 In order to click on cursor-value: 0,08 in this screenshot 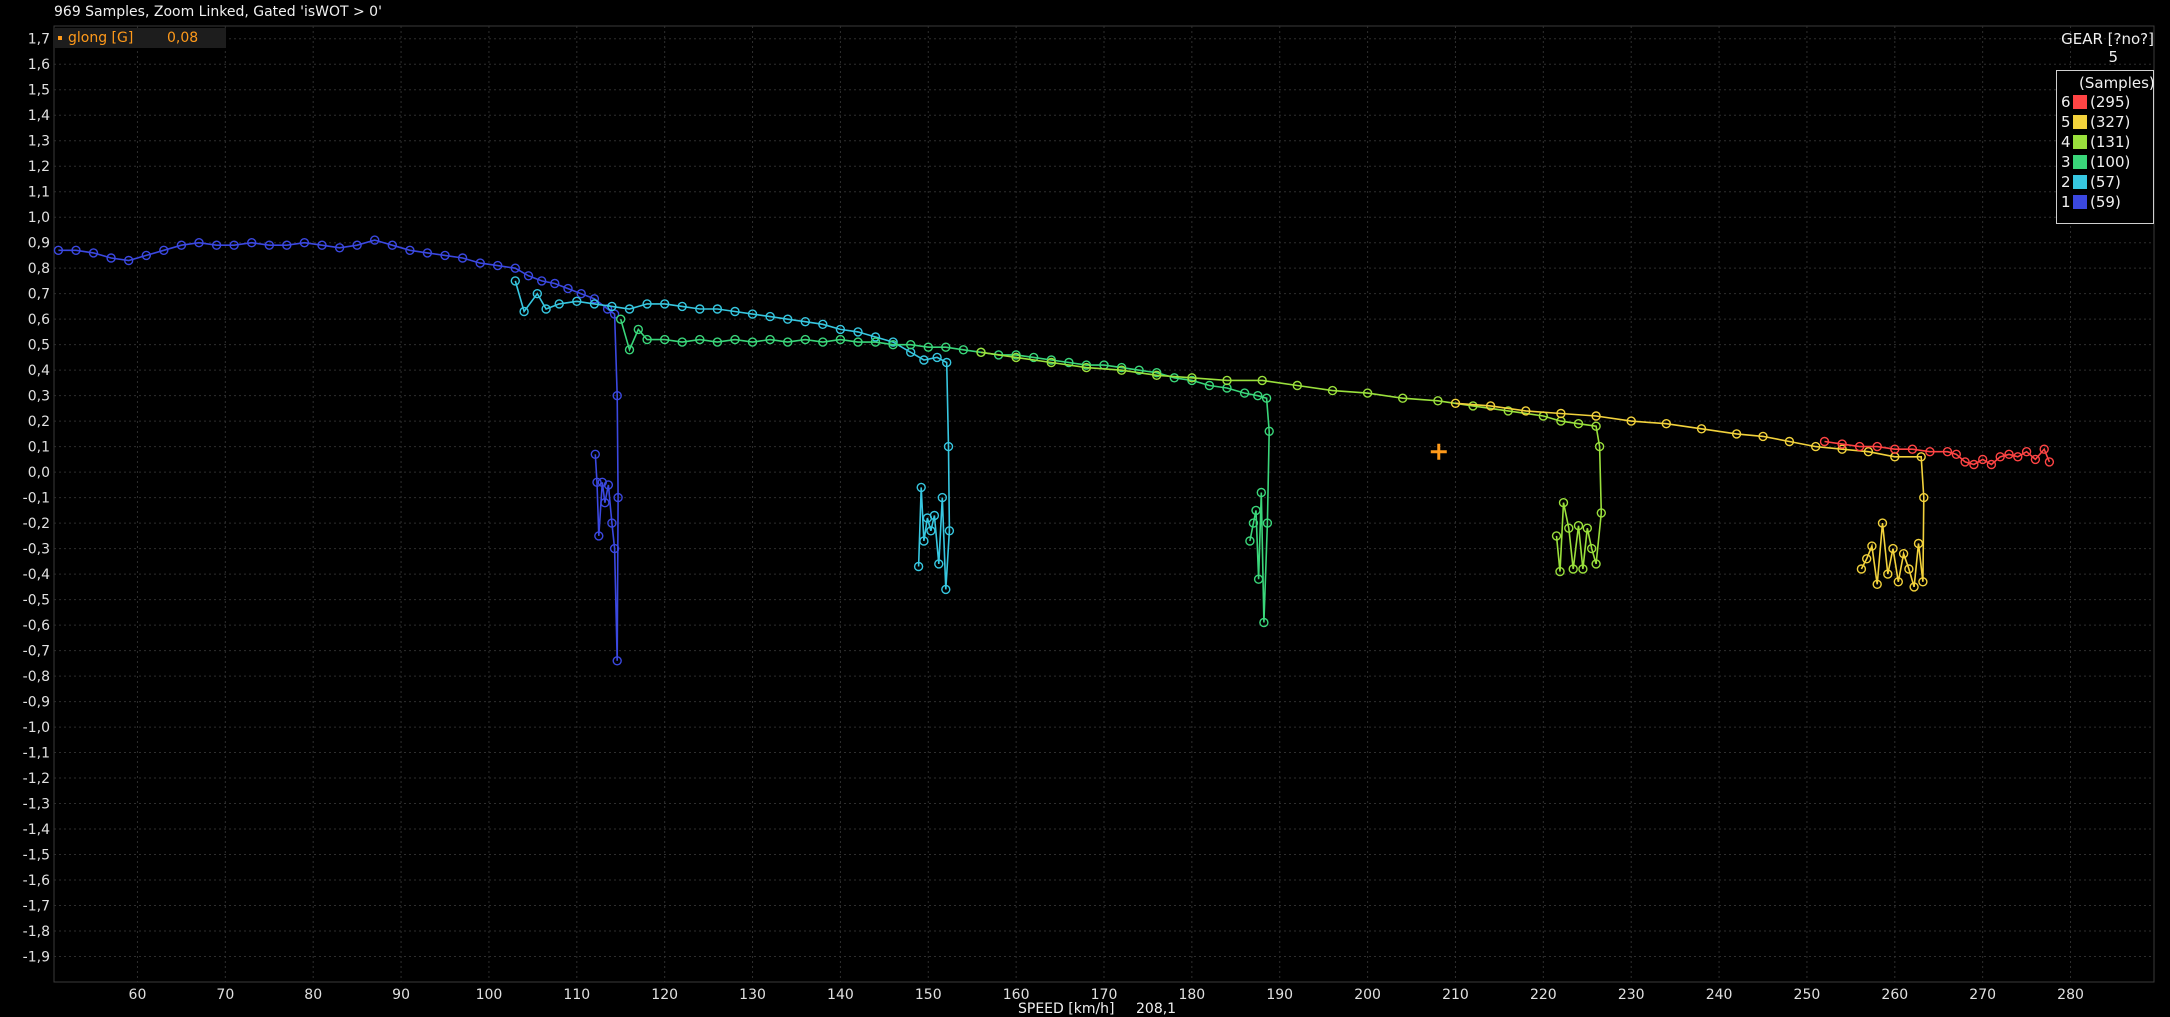, I will do `click(183, 38)`.